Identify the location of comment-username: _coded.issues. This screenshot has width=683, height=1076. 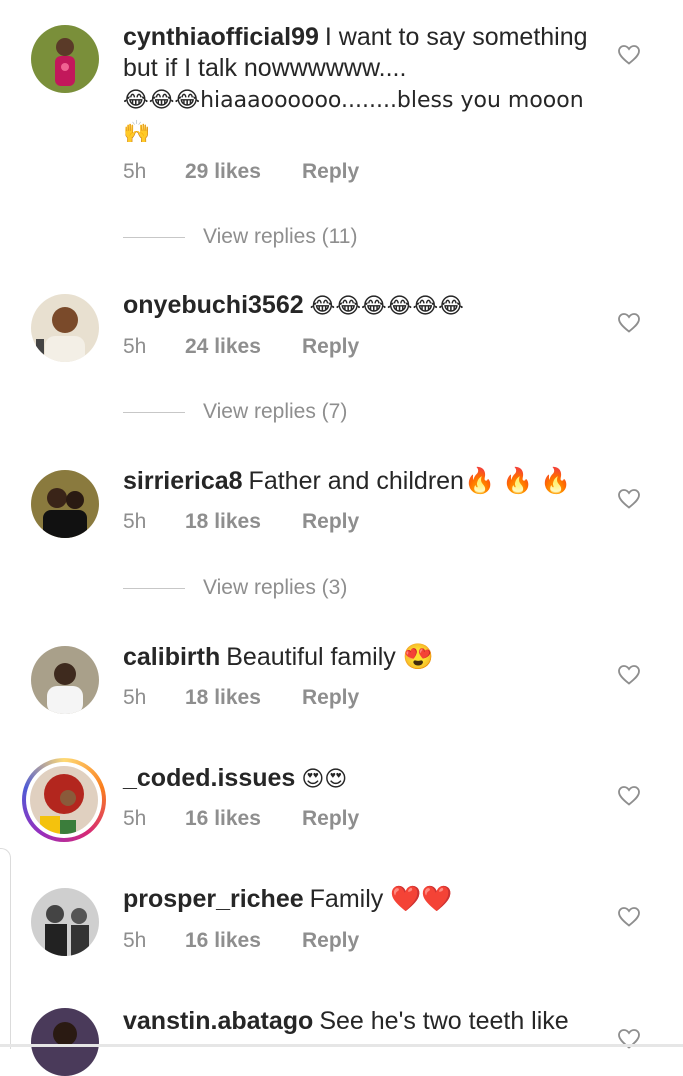
(209, 778).